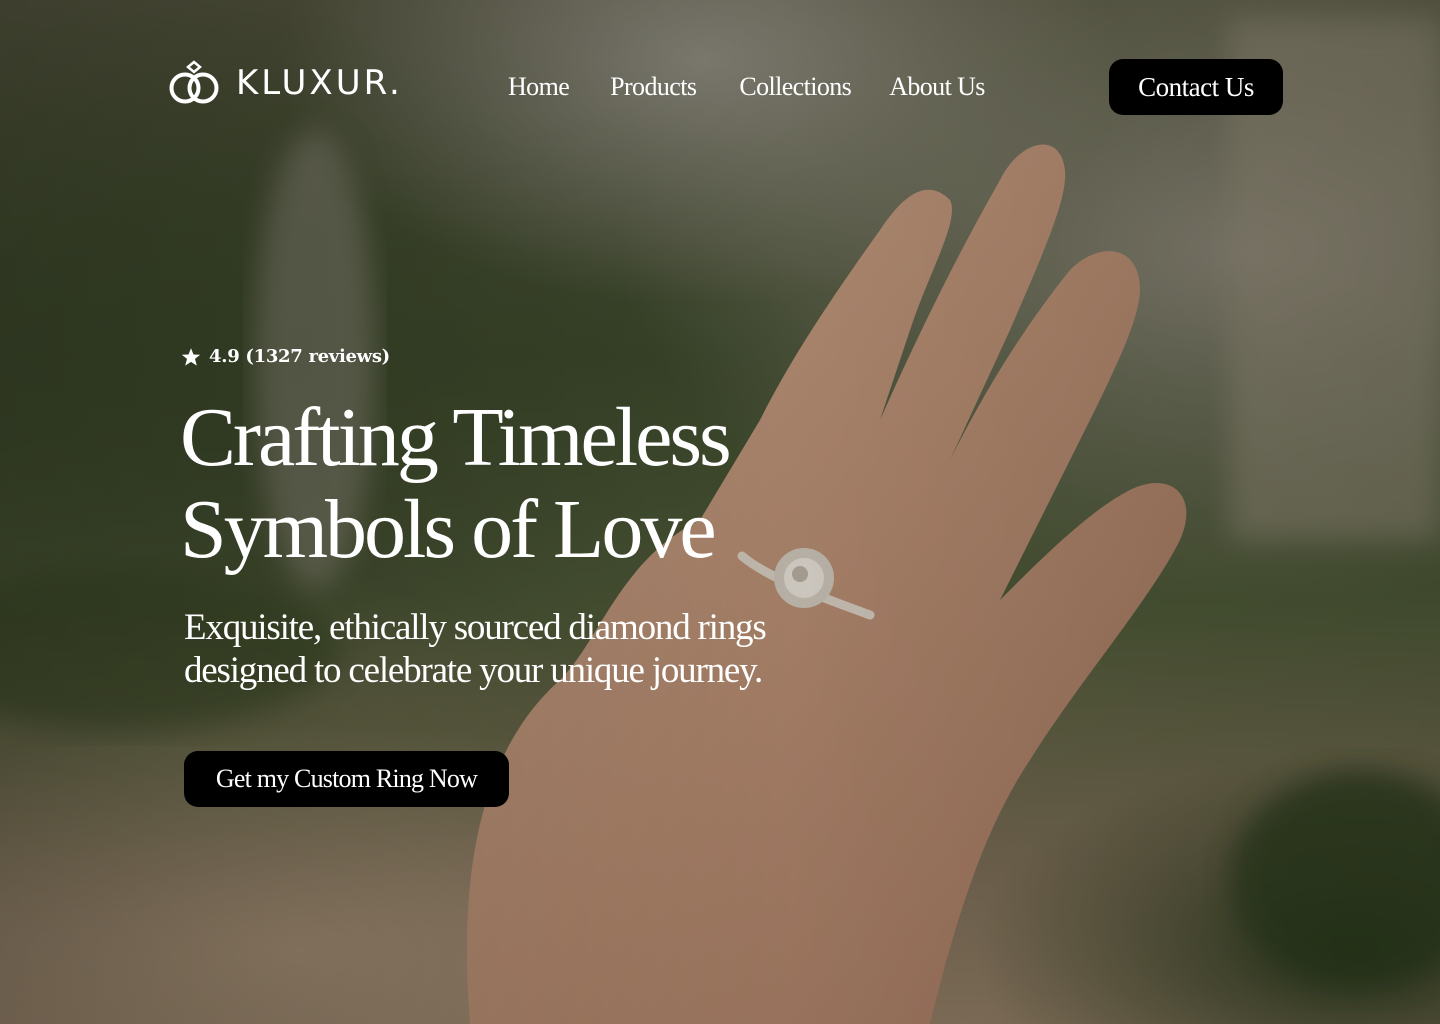  What do you see at coordinates (456, 437) in the screenshot?
I see `hero-headline-line-1: Crafting Timeless` at bounding box center [456, 437].